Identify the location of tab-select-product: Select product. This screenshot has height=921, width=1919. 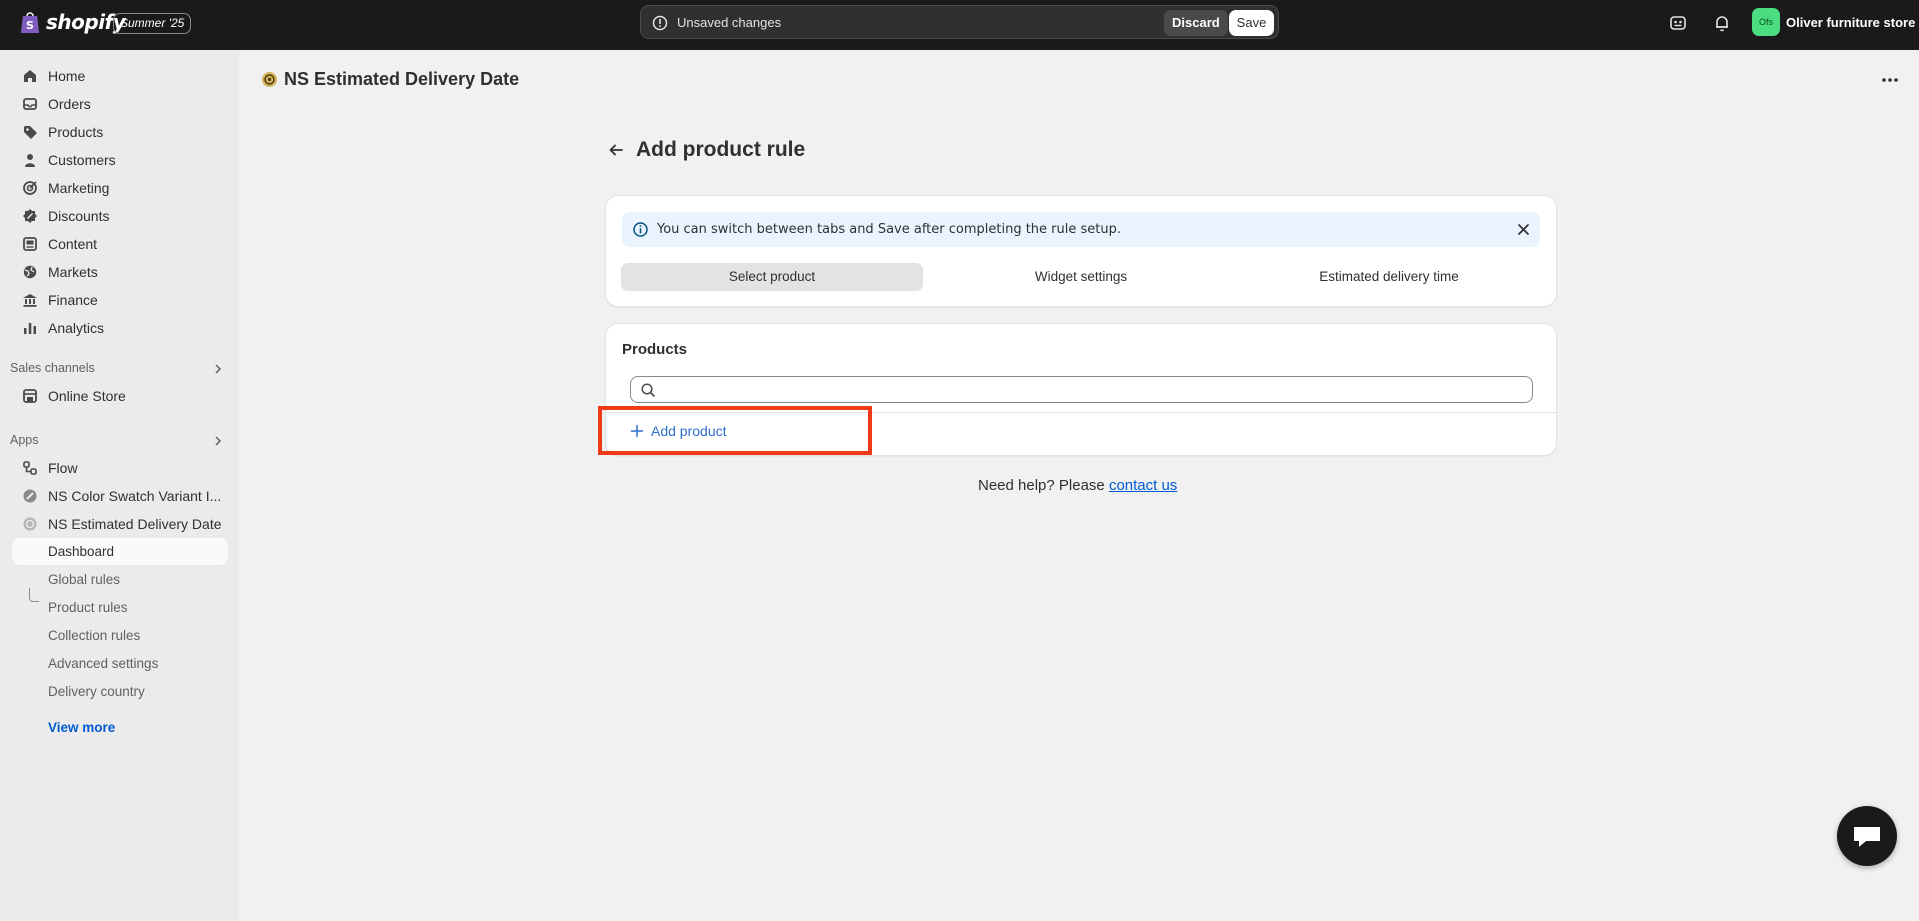
(772, 277).